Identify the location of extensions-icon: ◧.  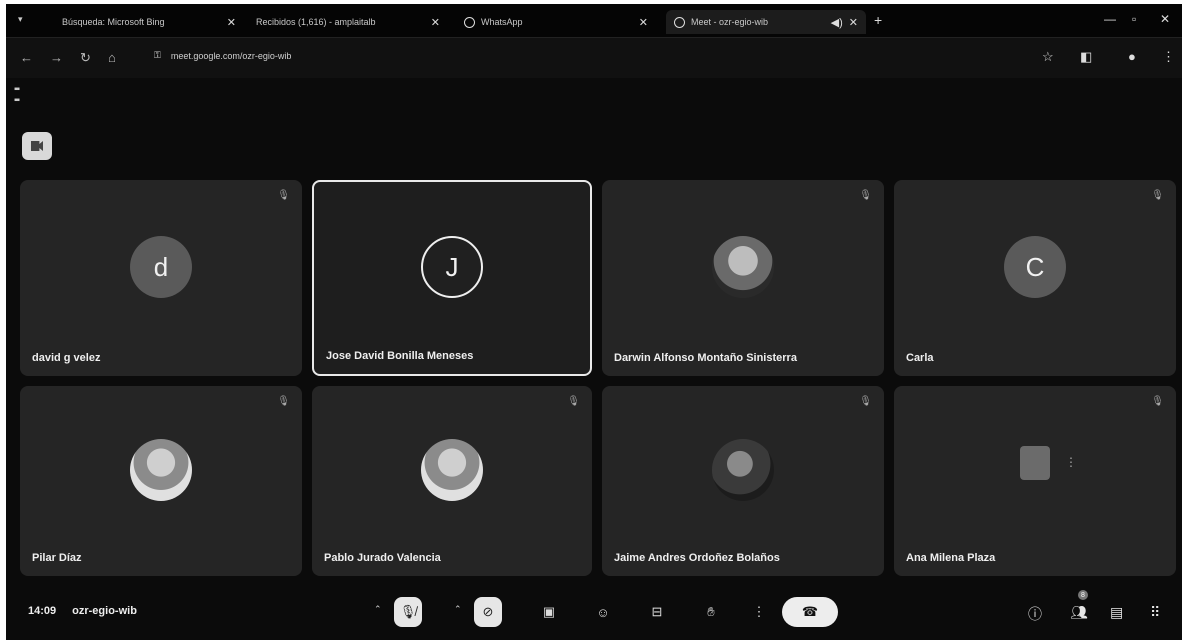
(1086, 57).